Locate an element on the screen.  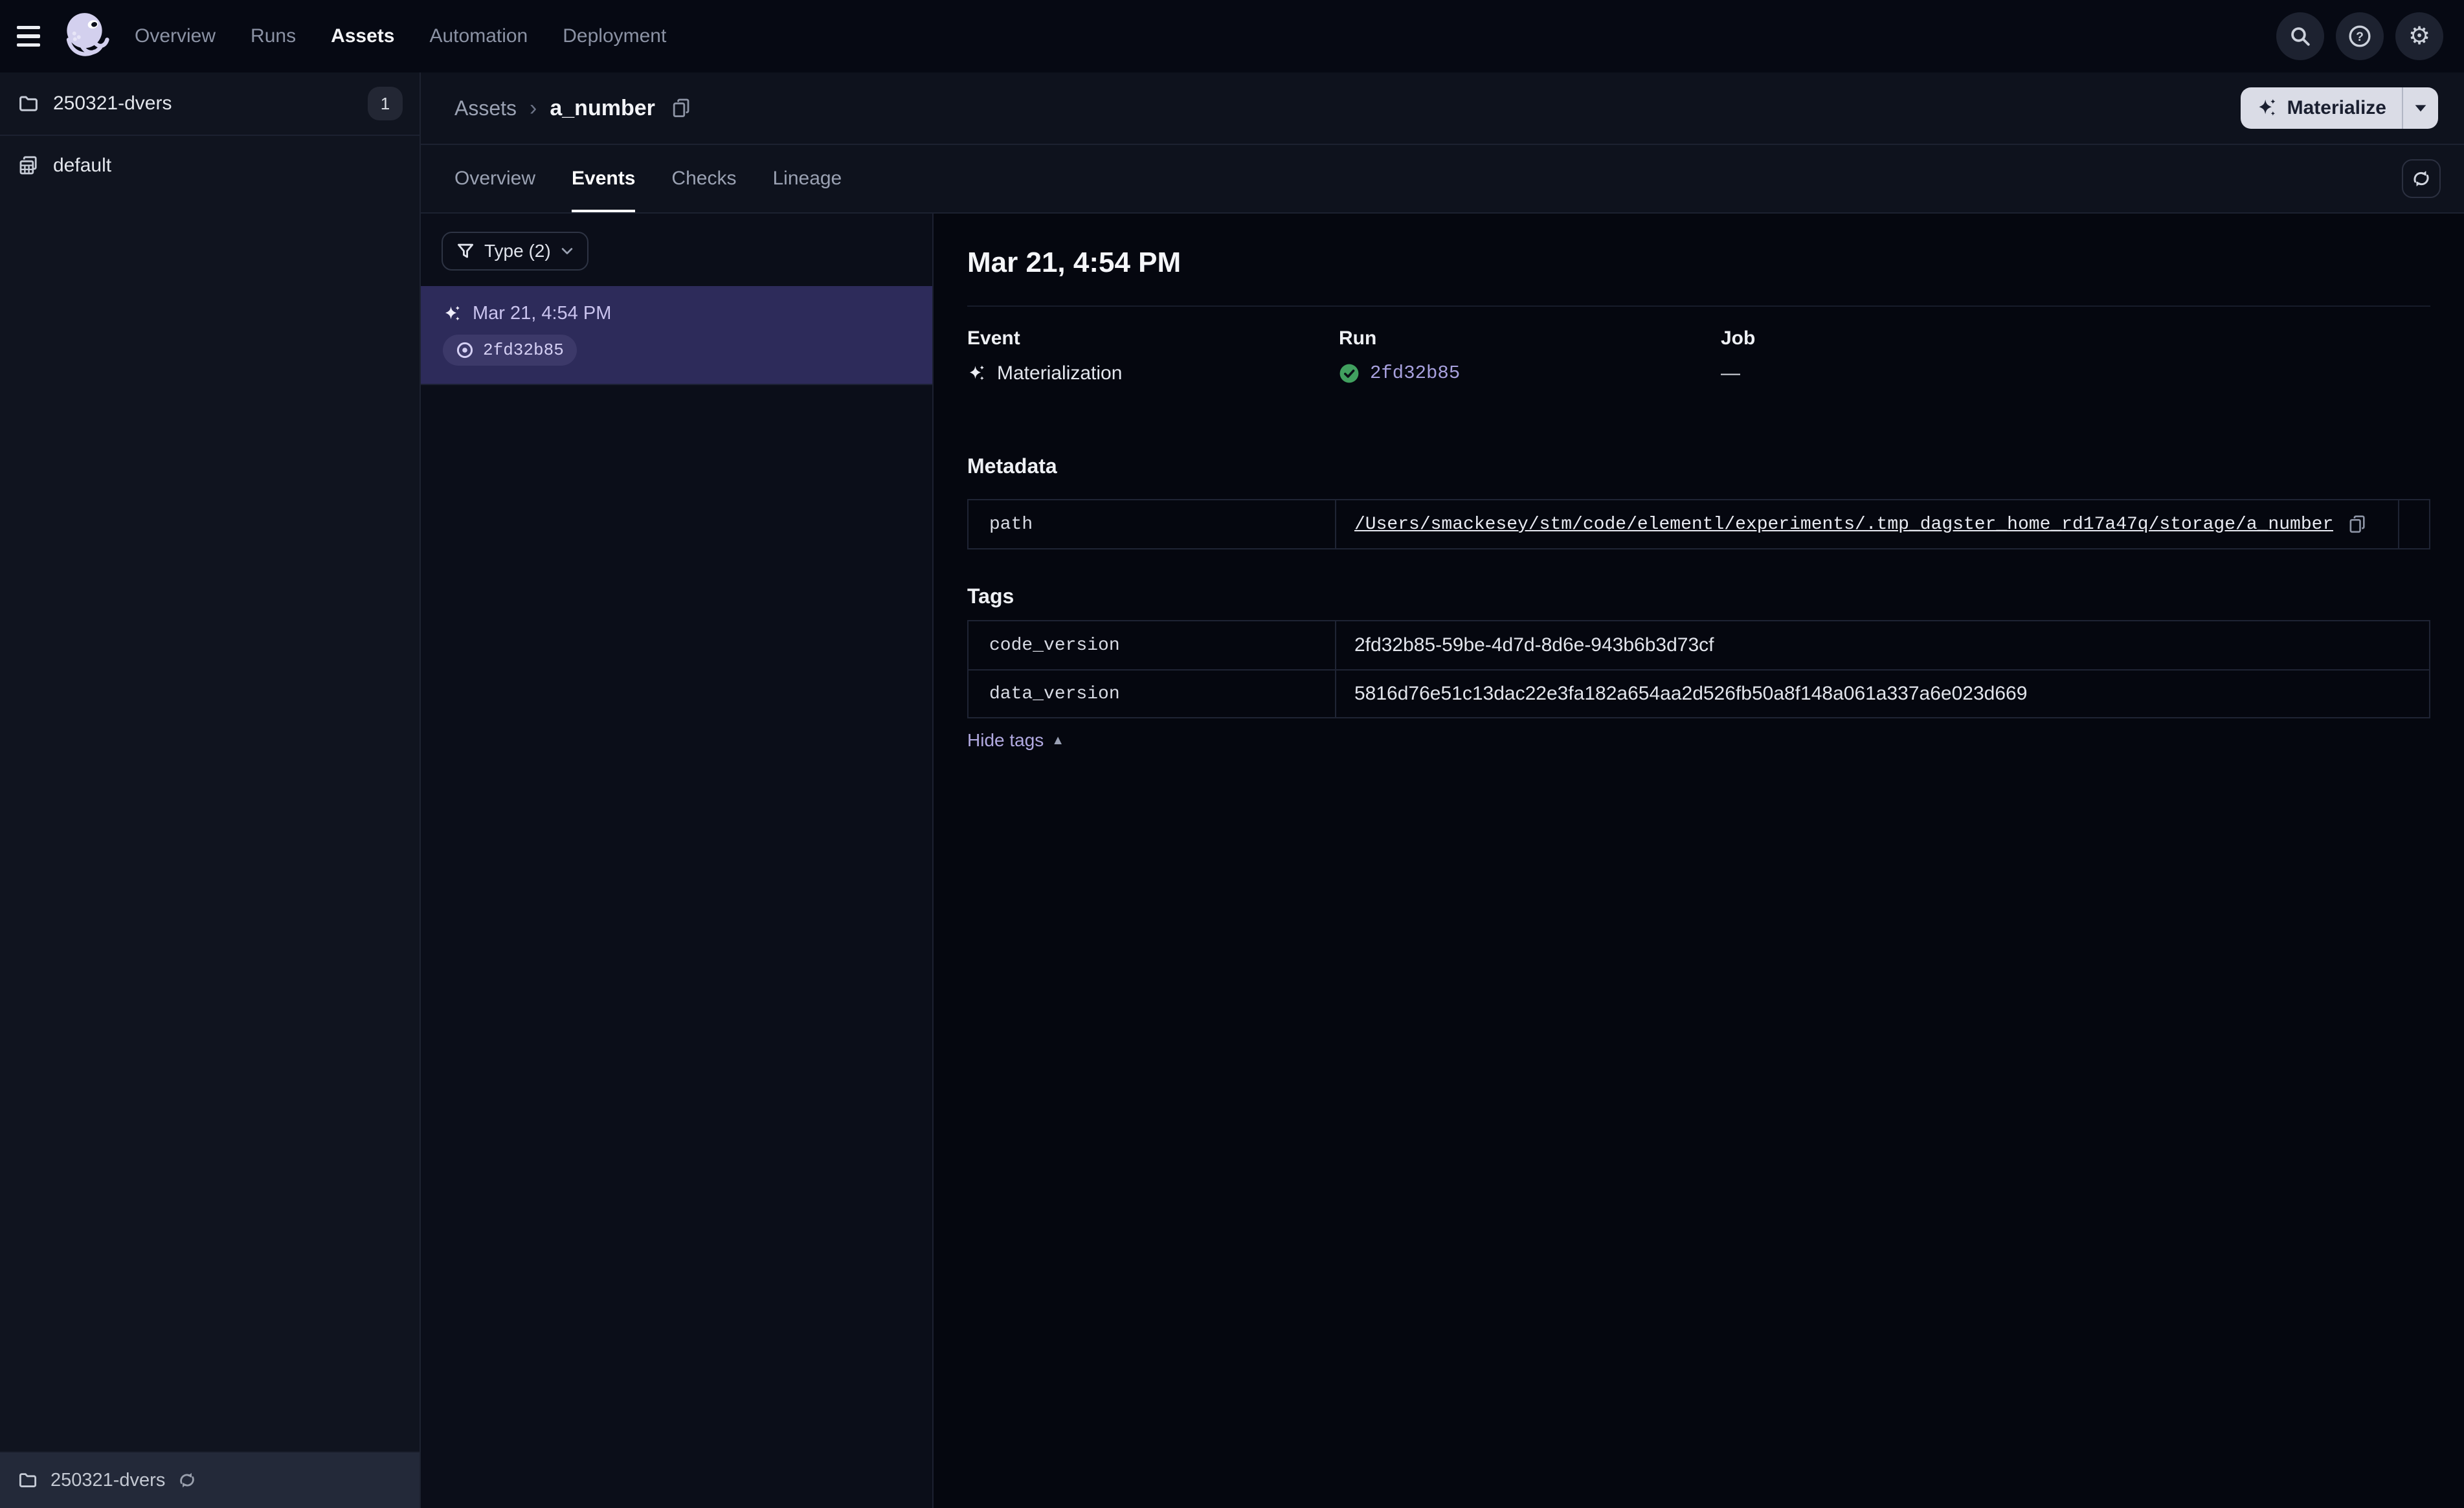
event-type-value: Materialization is located at coordinates (1060, 373).